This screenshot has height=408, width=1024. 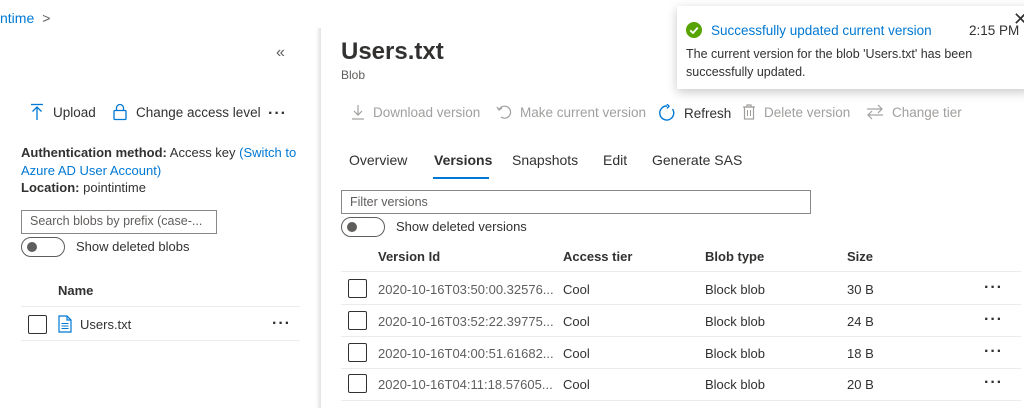 What do you see at coordinates (280, 53) in the screenshot?
I see `collapse-pane-button: «` at bounding box center [280, 53].